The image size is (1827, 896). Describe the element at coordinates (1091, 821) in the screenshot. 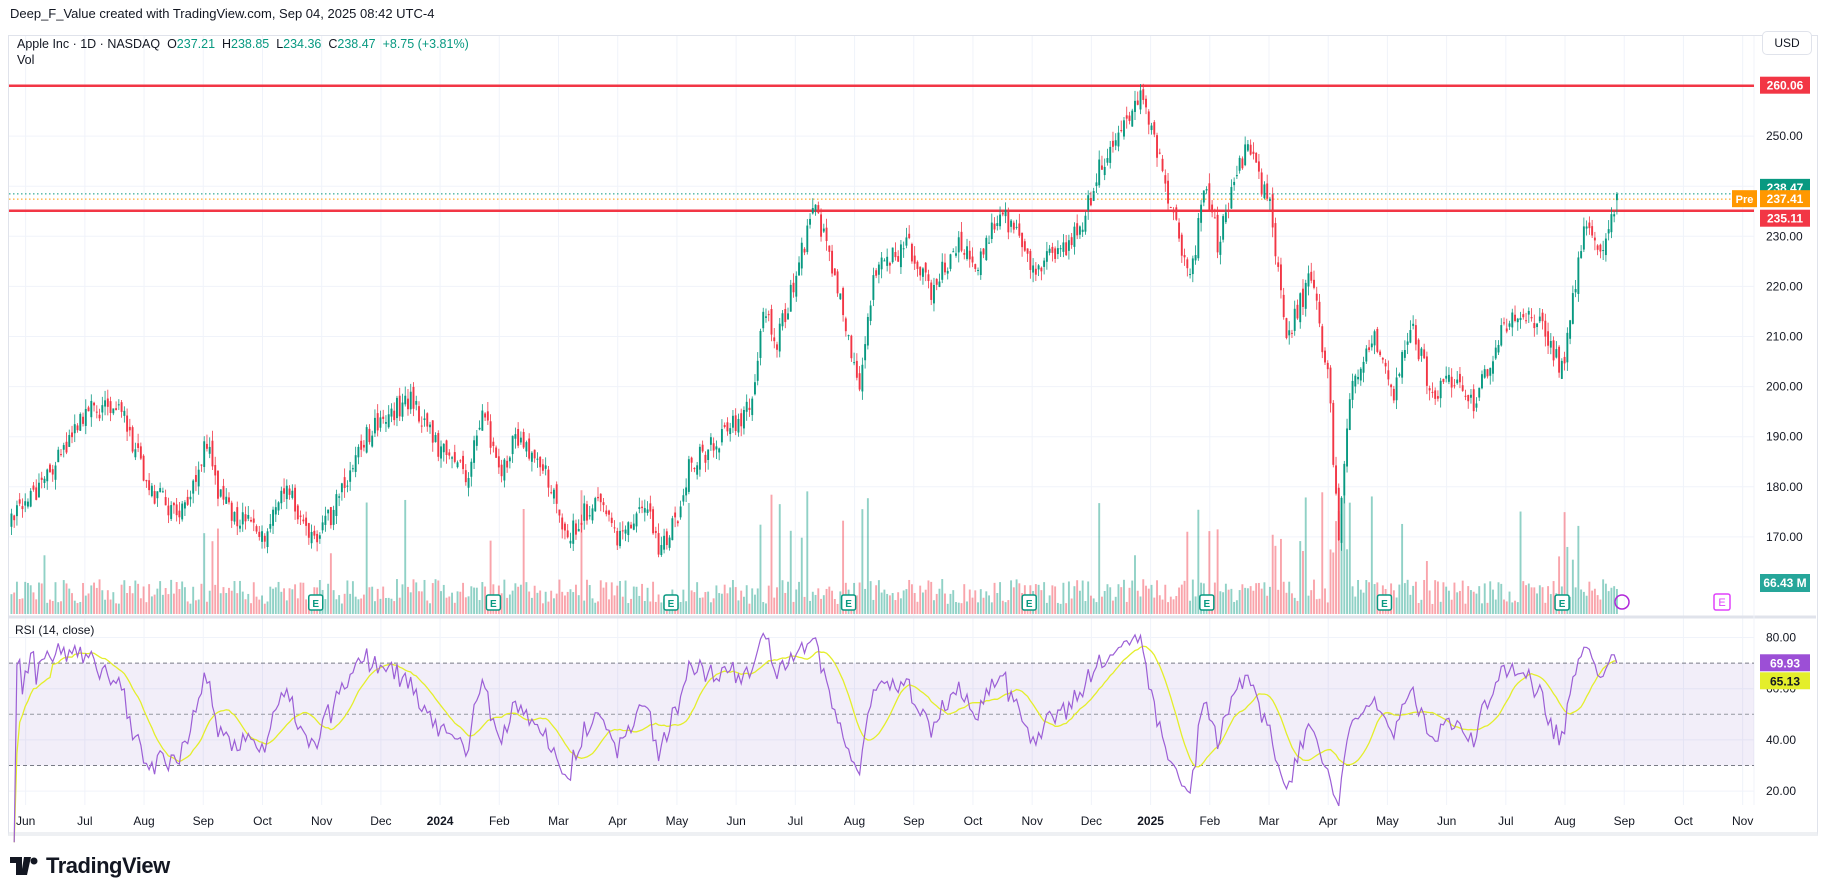

I see `time-tick-label: Dec` at that location.